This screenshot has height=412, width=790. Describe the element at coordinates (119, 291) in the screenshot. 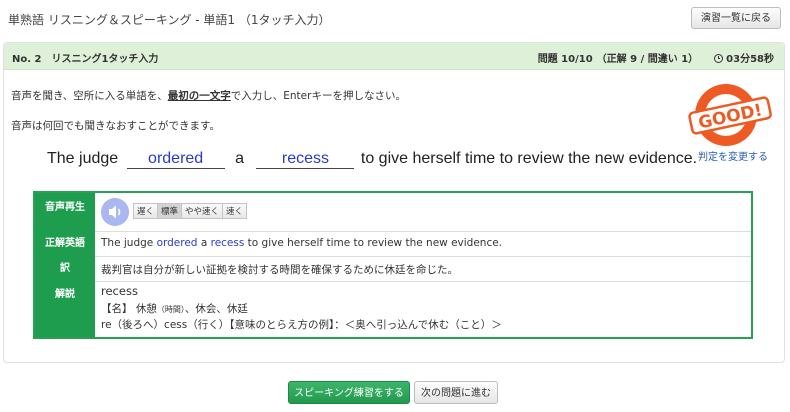

I see `explanation-word: recess` at that location.